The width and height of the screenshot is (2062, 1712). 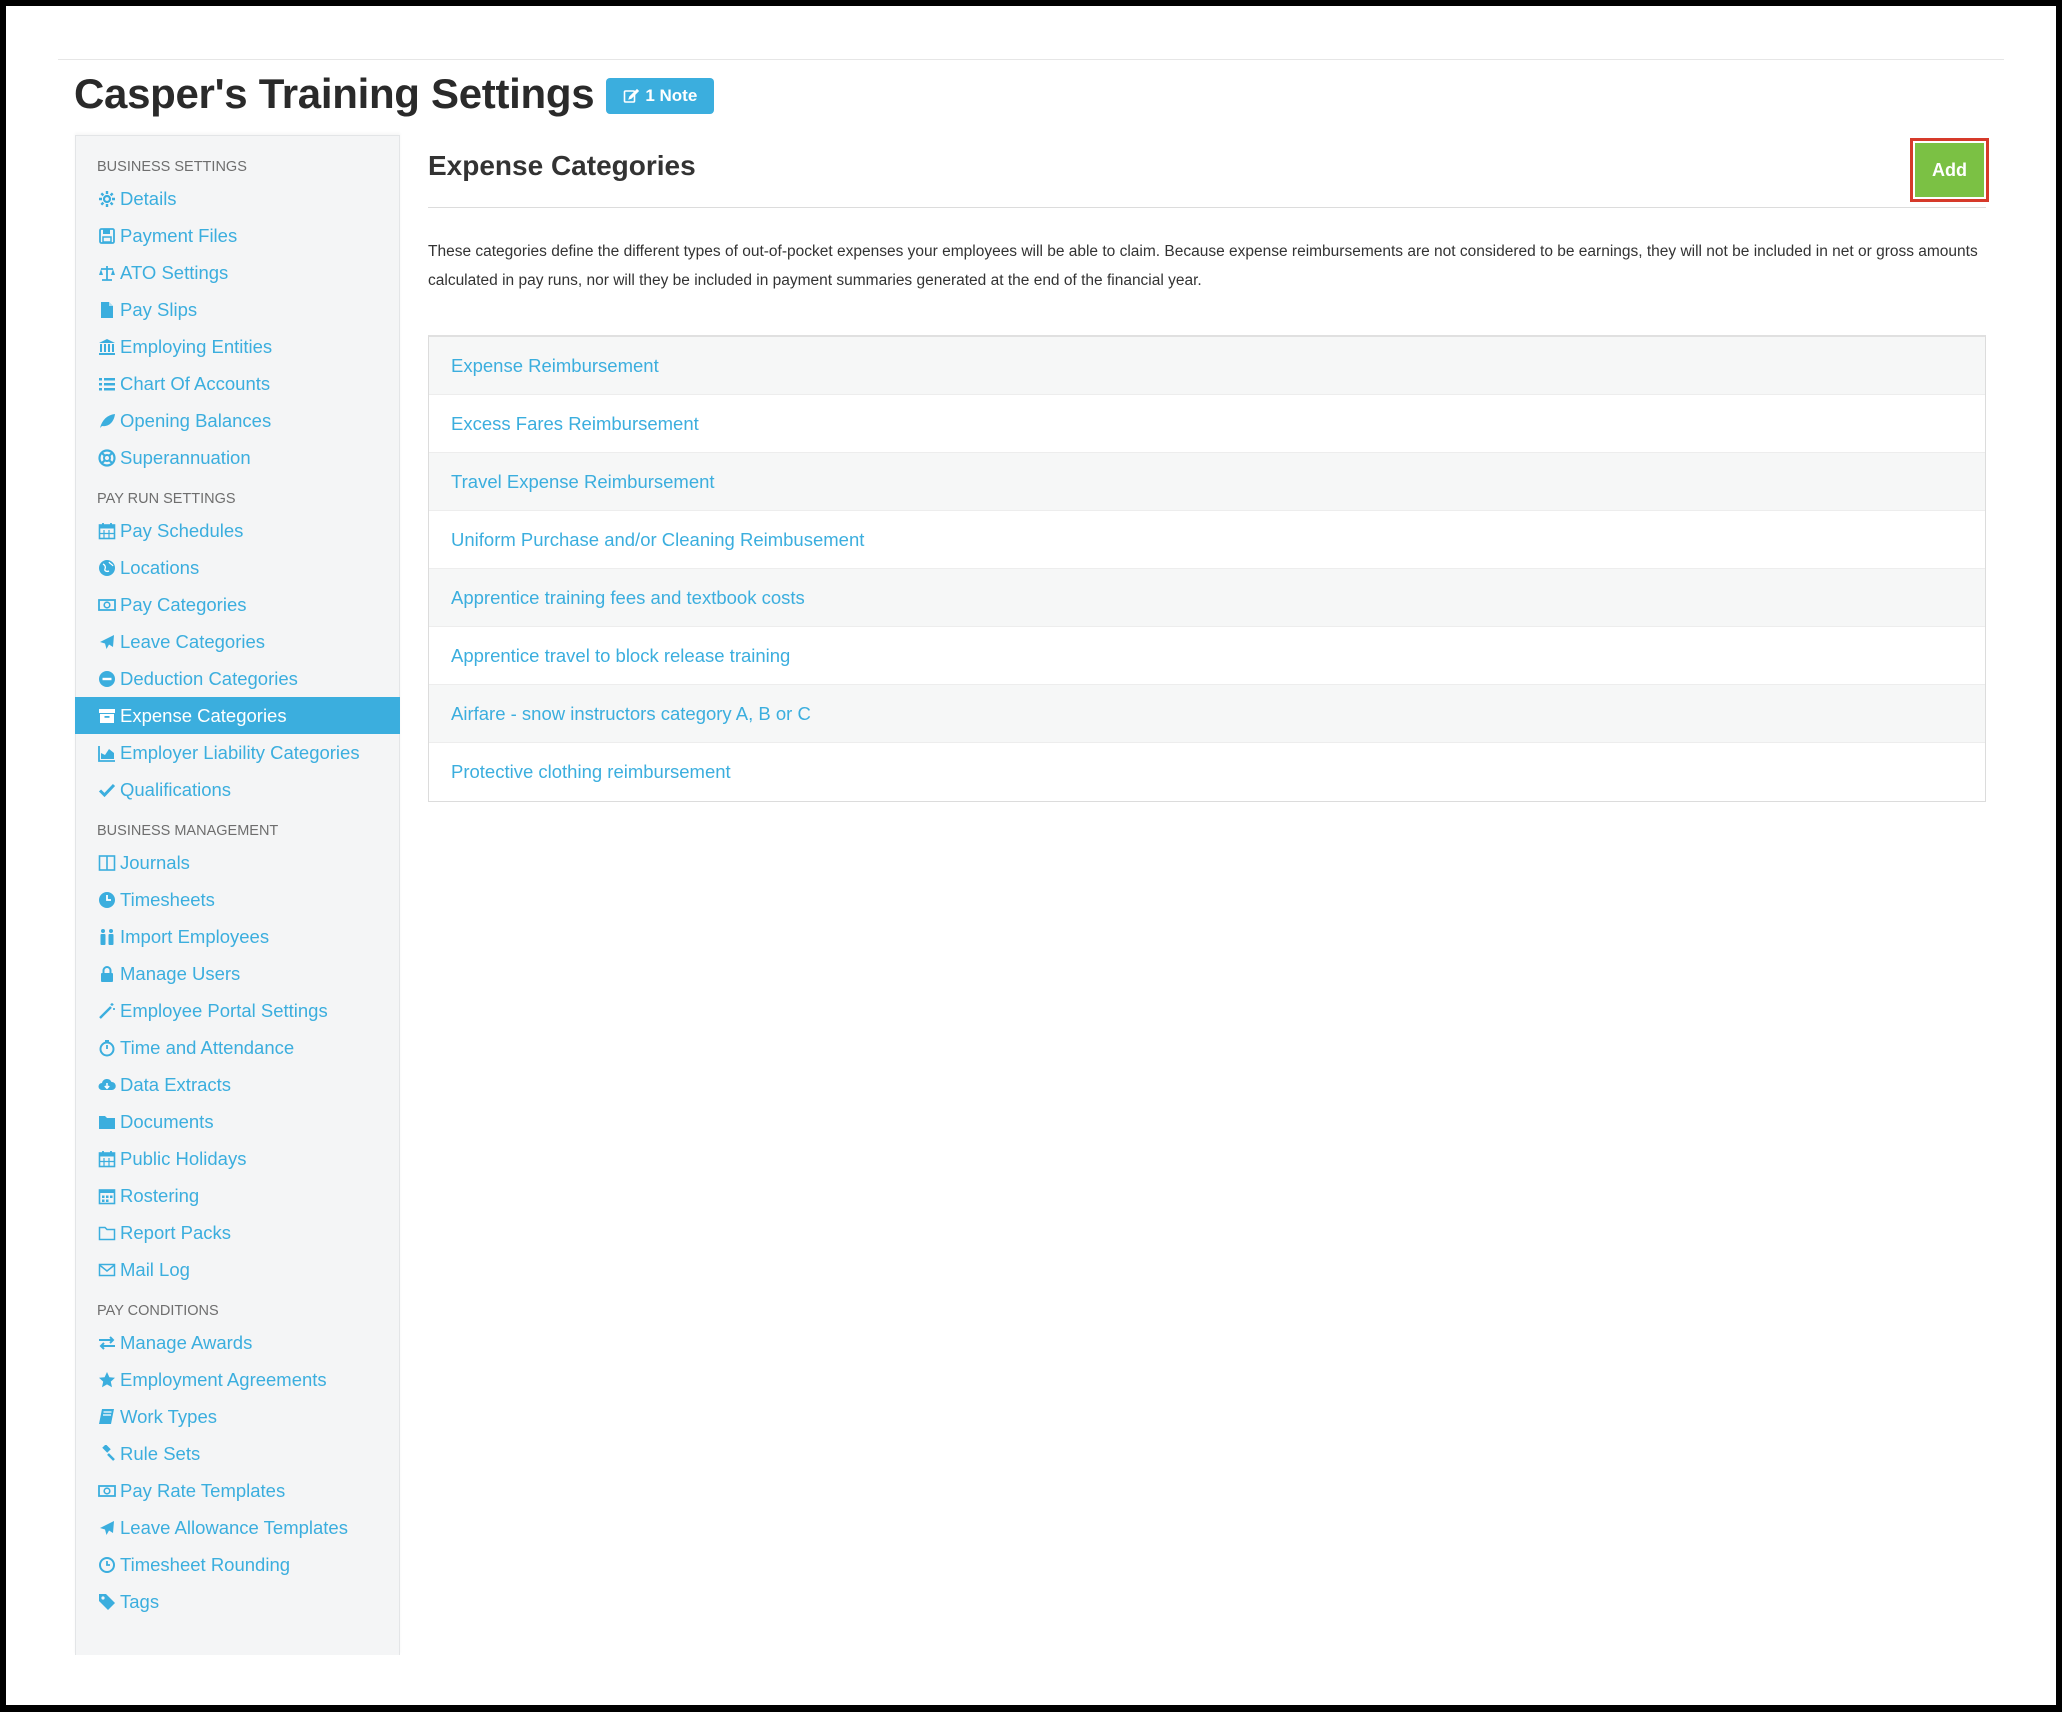 What do you see at coordinates (237, 272) in the screenshot?
I see `sidebar-item-ato-settings: ATO Settings` at bounding box center [237, 272].